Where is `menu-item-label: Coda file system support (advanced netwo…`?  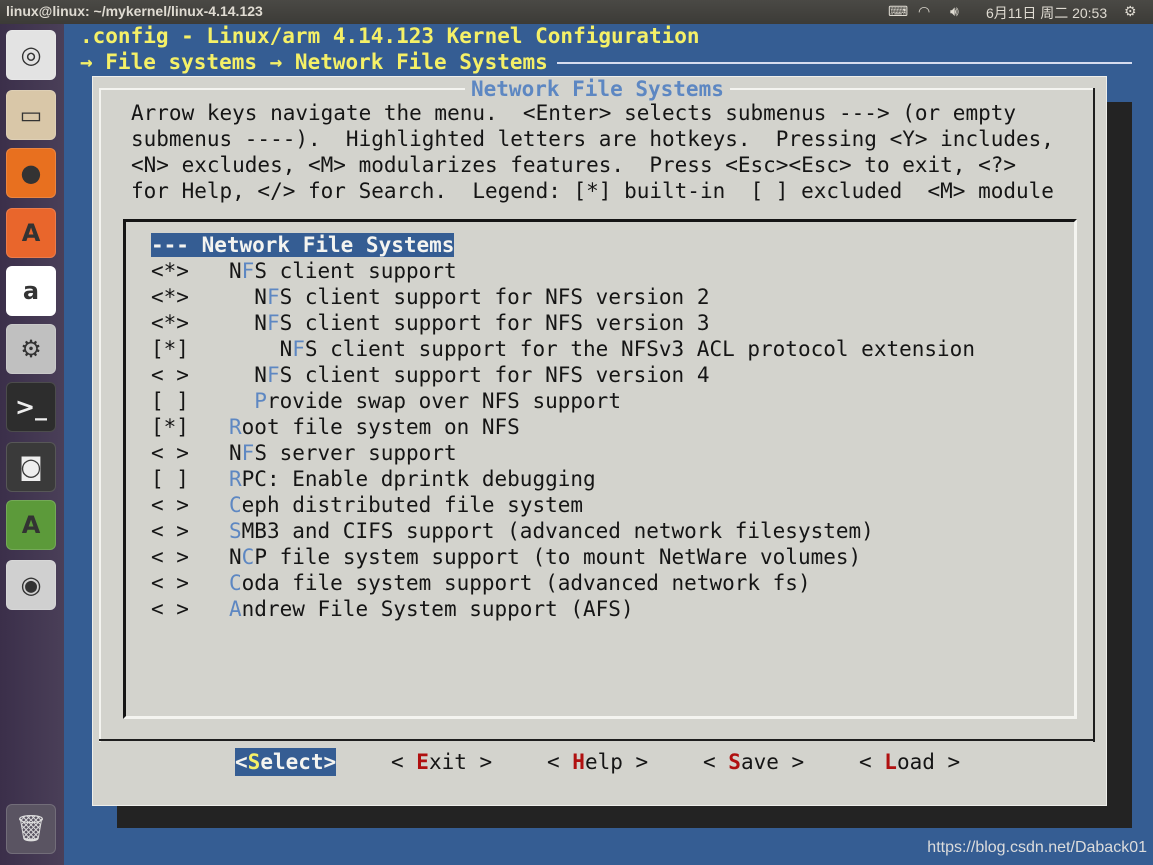 menu-item-label: Coda file system support (advanced netwo… is located at coordinates (520, 583).